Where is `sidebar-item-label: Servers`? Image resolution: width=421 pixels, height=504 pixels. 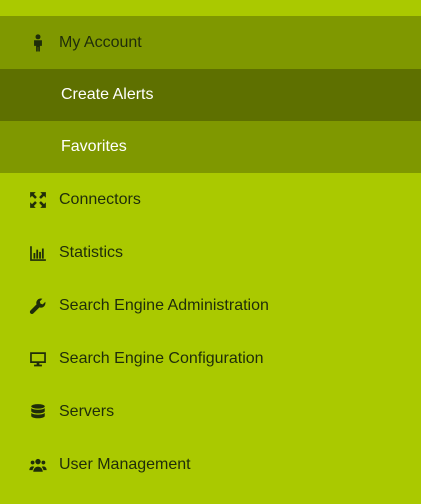
sidebar-item-label: Servers is located at coordinates (87, 411).